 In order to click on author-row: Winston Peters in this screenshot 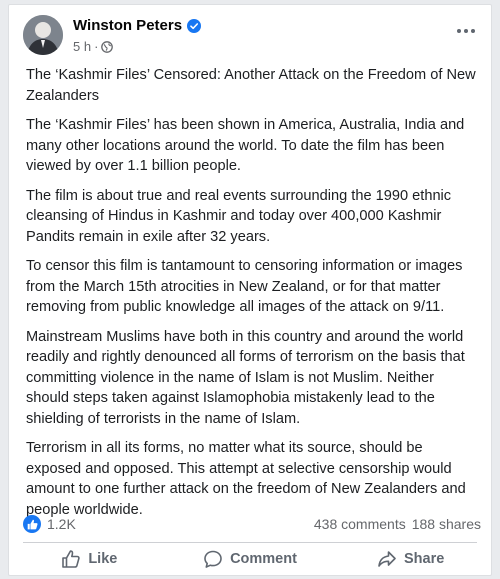, I will do `click(137, 25)`.